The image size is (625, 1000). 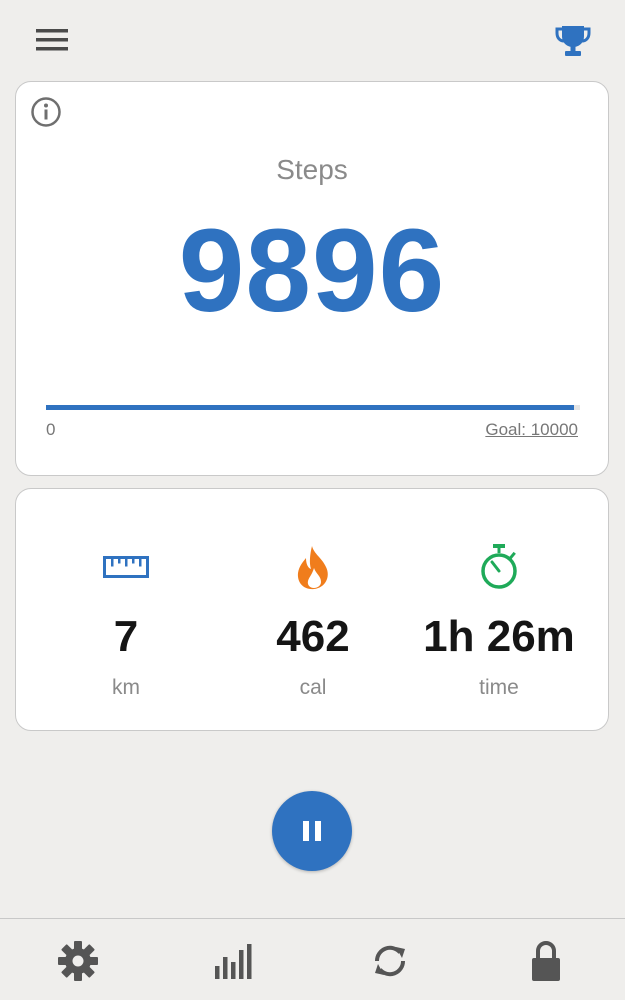 What do you see at coordinates (499, 636) in the screenshot?
I see `time-value: 1h 26m` at bounding box center [499, 636].